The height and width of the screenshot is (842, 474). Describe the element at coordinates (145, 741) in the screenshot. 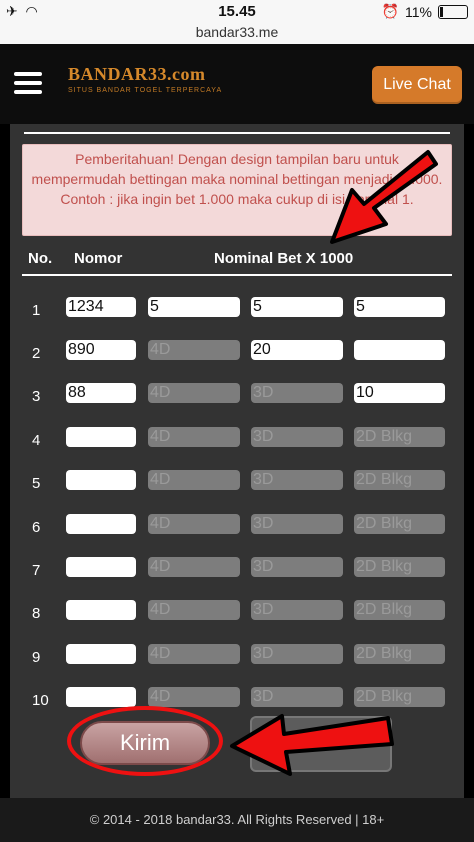

I see `annotation-circle` at that location.